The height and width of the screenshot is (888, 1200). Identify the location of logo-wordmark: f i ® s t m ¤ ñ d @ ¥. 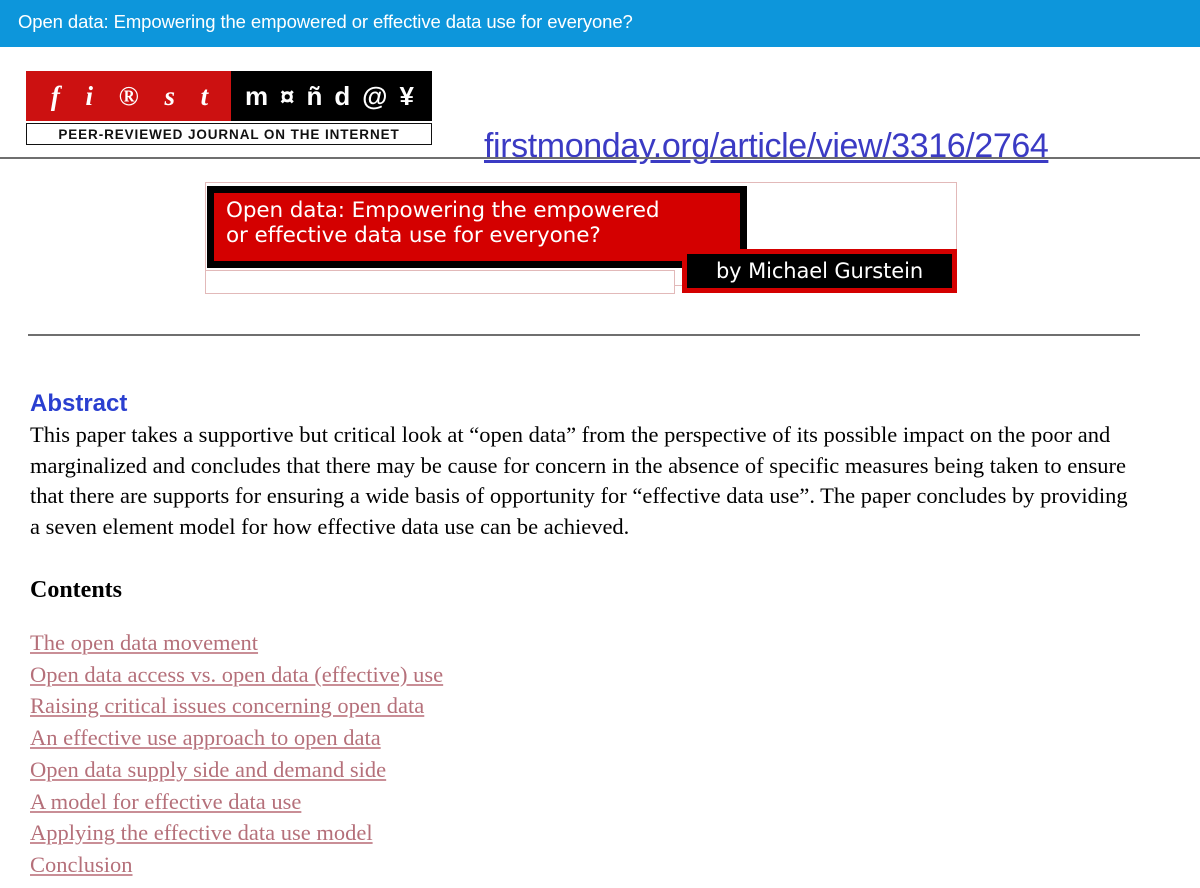
(229, 96).